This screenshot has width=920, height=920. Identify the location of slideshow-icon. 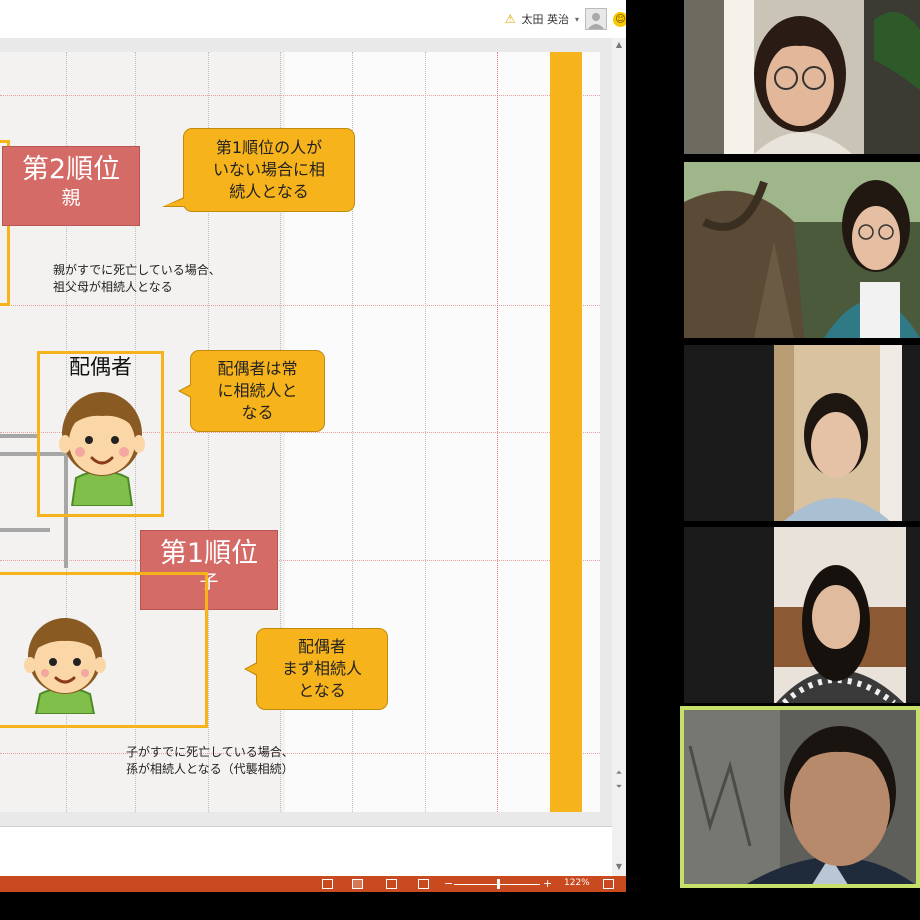
(423, 884).